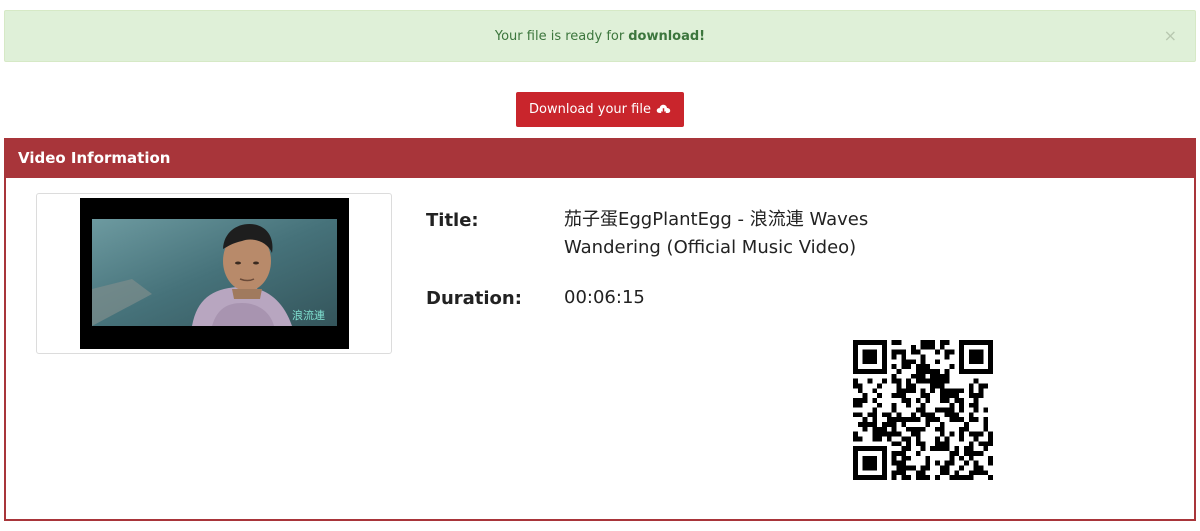 Image resolution: width=1200 pixels, height=531 pixels. What do you see at coordinates (667, 36) in the screenshot?
I see `alert-emphasis: download!` at bounding box center [667, 36].